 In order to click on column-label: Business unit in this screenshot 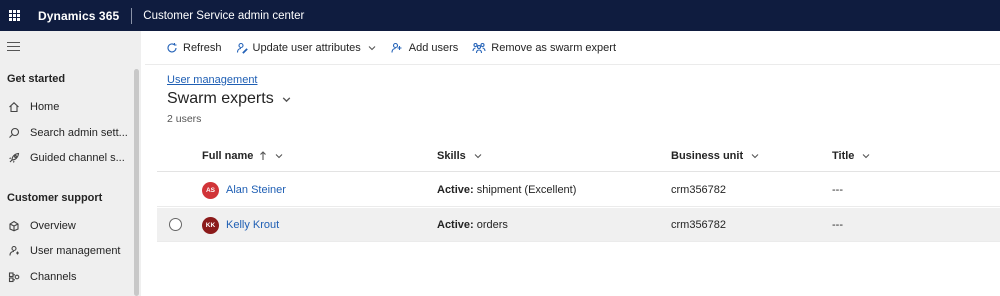, I will do `click(707, 156)`.